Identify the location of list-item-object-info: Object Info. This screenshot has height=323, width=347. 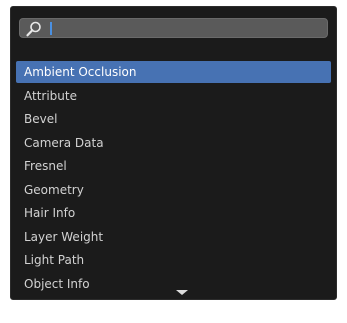
(173, 285).